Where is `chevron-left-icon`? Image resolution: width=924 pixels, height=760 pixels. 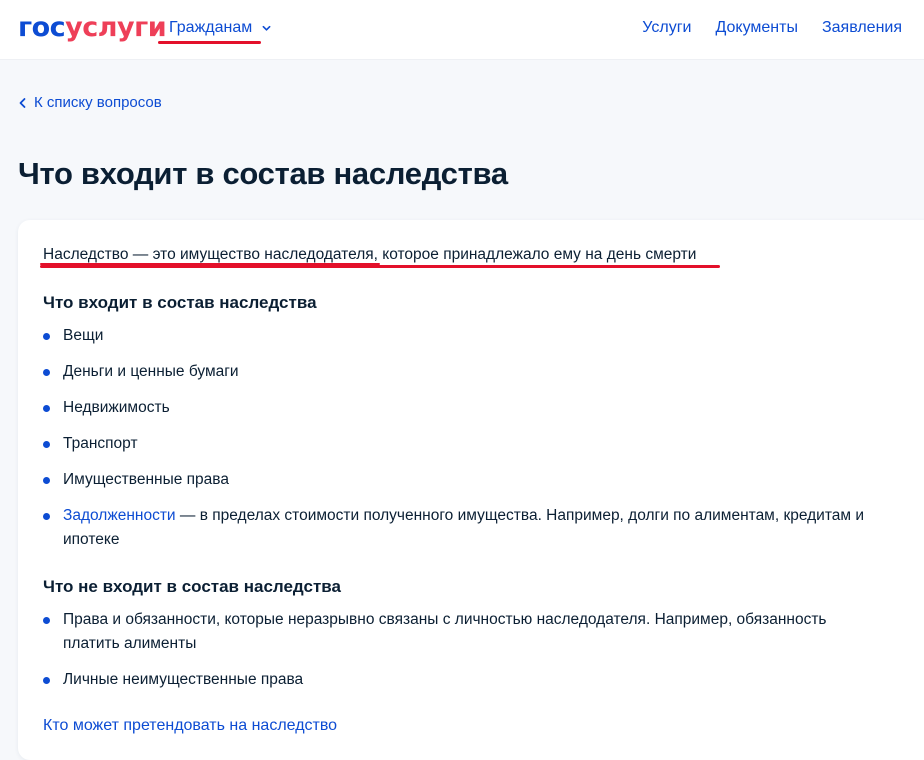
chevron-left-icon is located at coordinates (22, 102).